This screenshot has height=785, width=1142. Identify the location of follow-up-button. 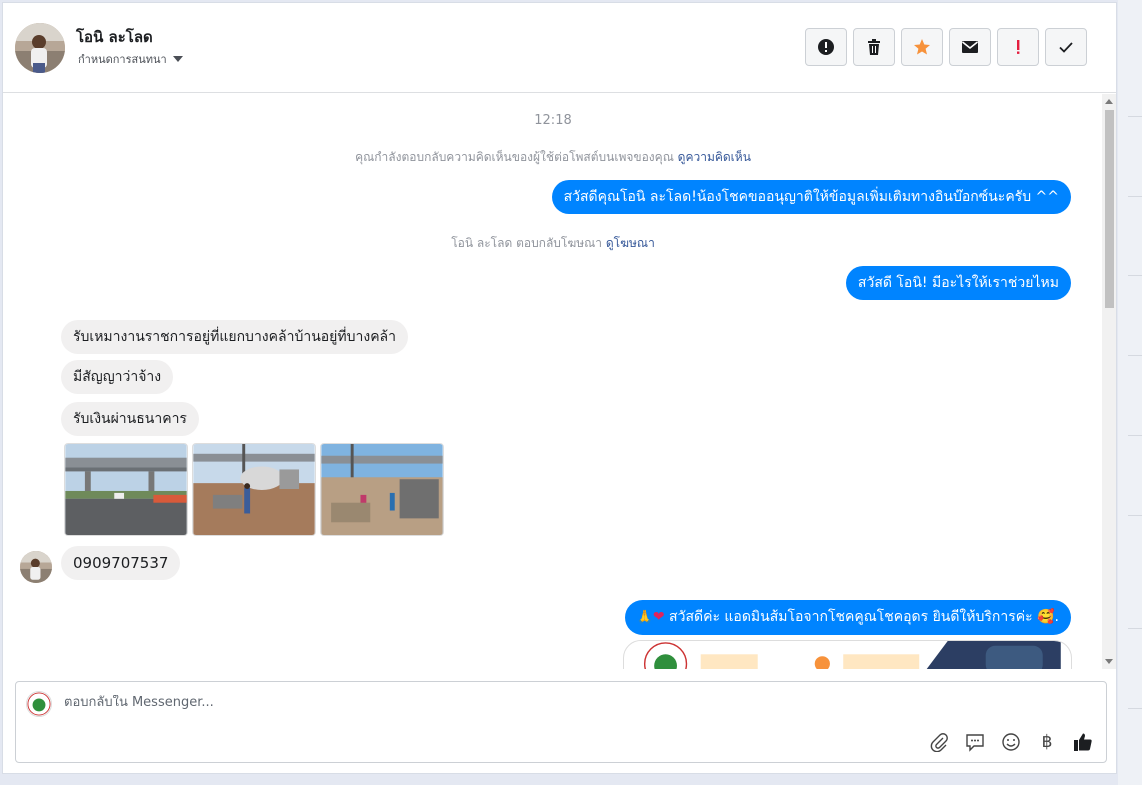
(1018, 47).